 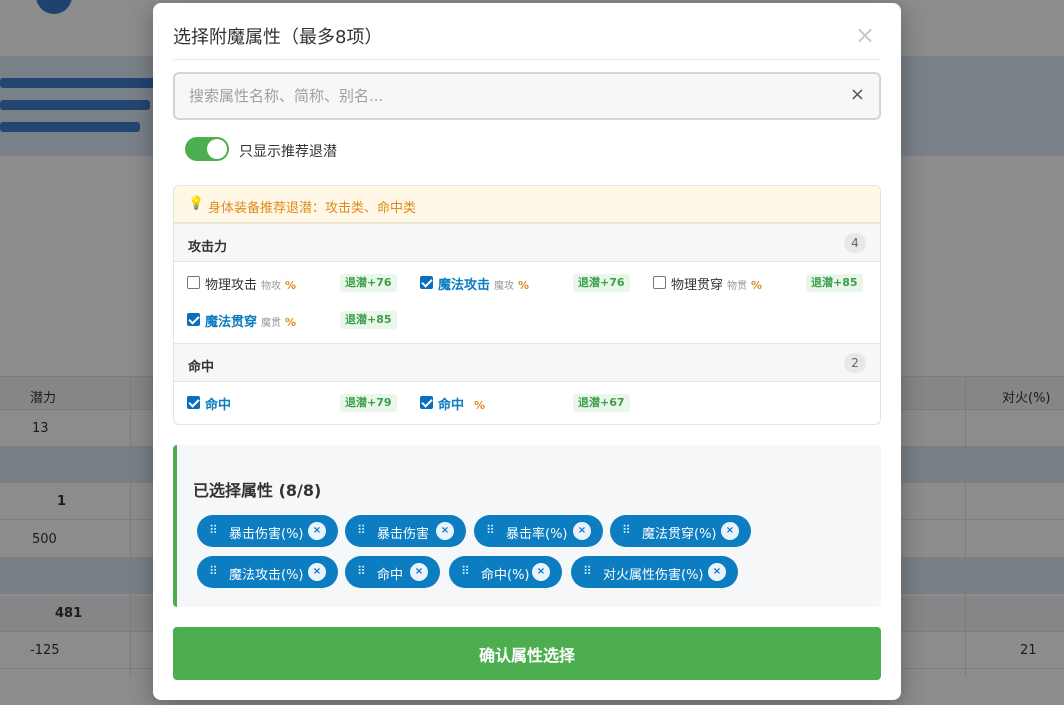 What do you see at coordinates (231, 285) in the screenshot?
I see `attribute-name: 物理攻击` at bounding box center [231, 285].